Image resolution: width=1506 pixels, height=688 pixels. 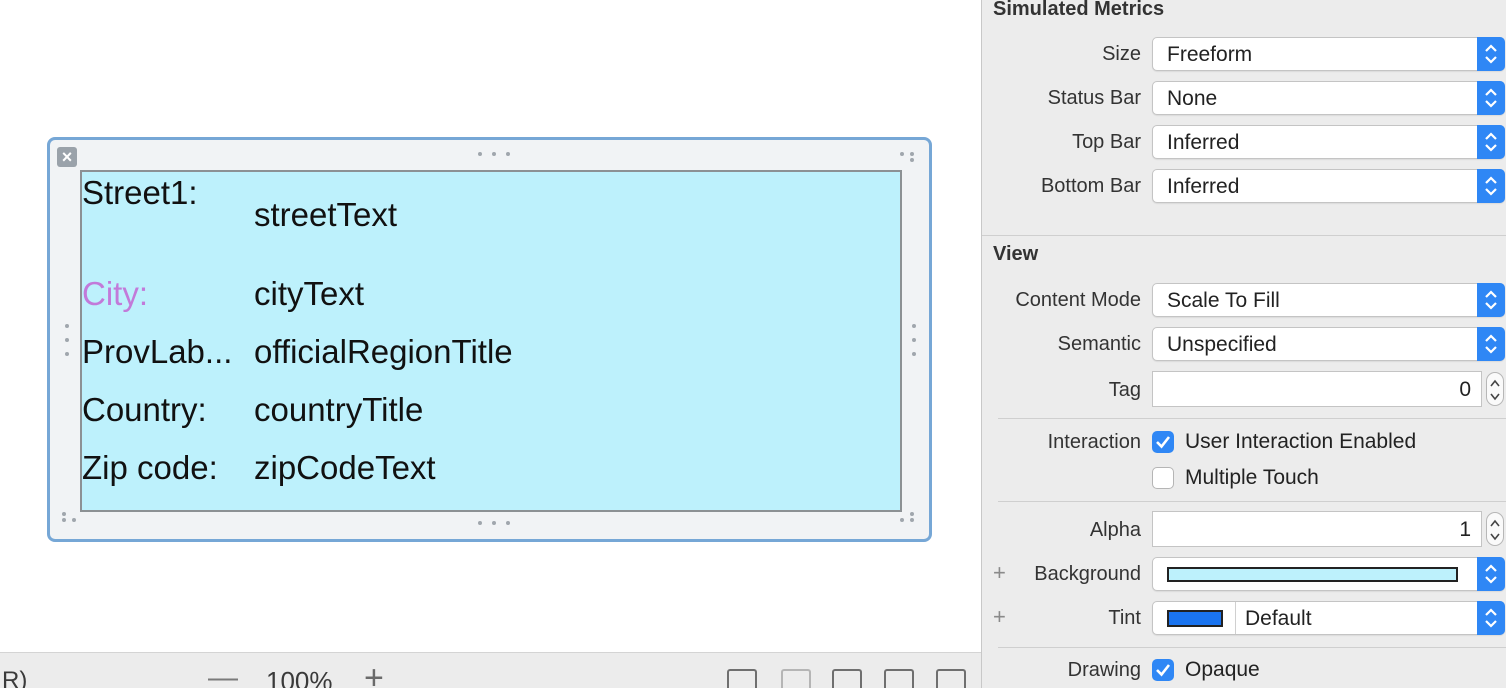 What do you see at coordinates (1094, 442) in the screenshot?
I see `interaction-label: Interaction` at bounding box center [1094, 442].